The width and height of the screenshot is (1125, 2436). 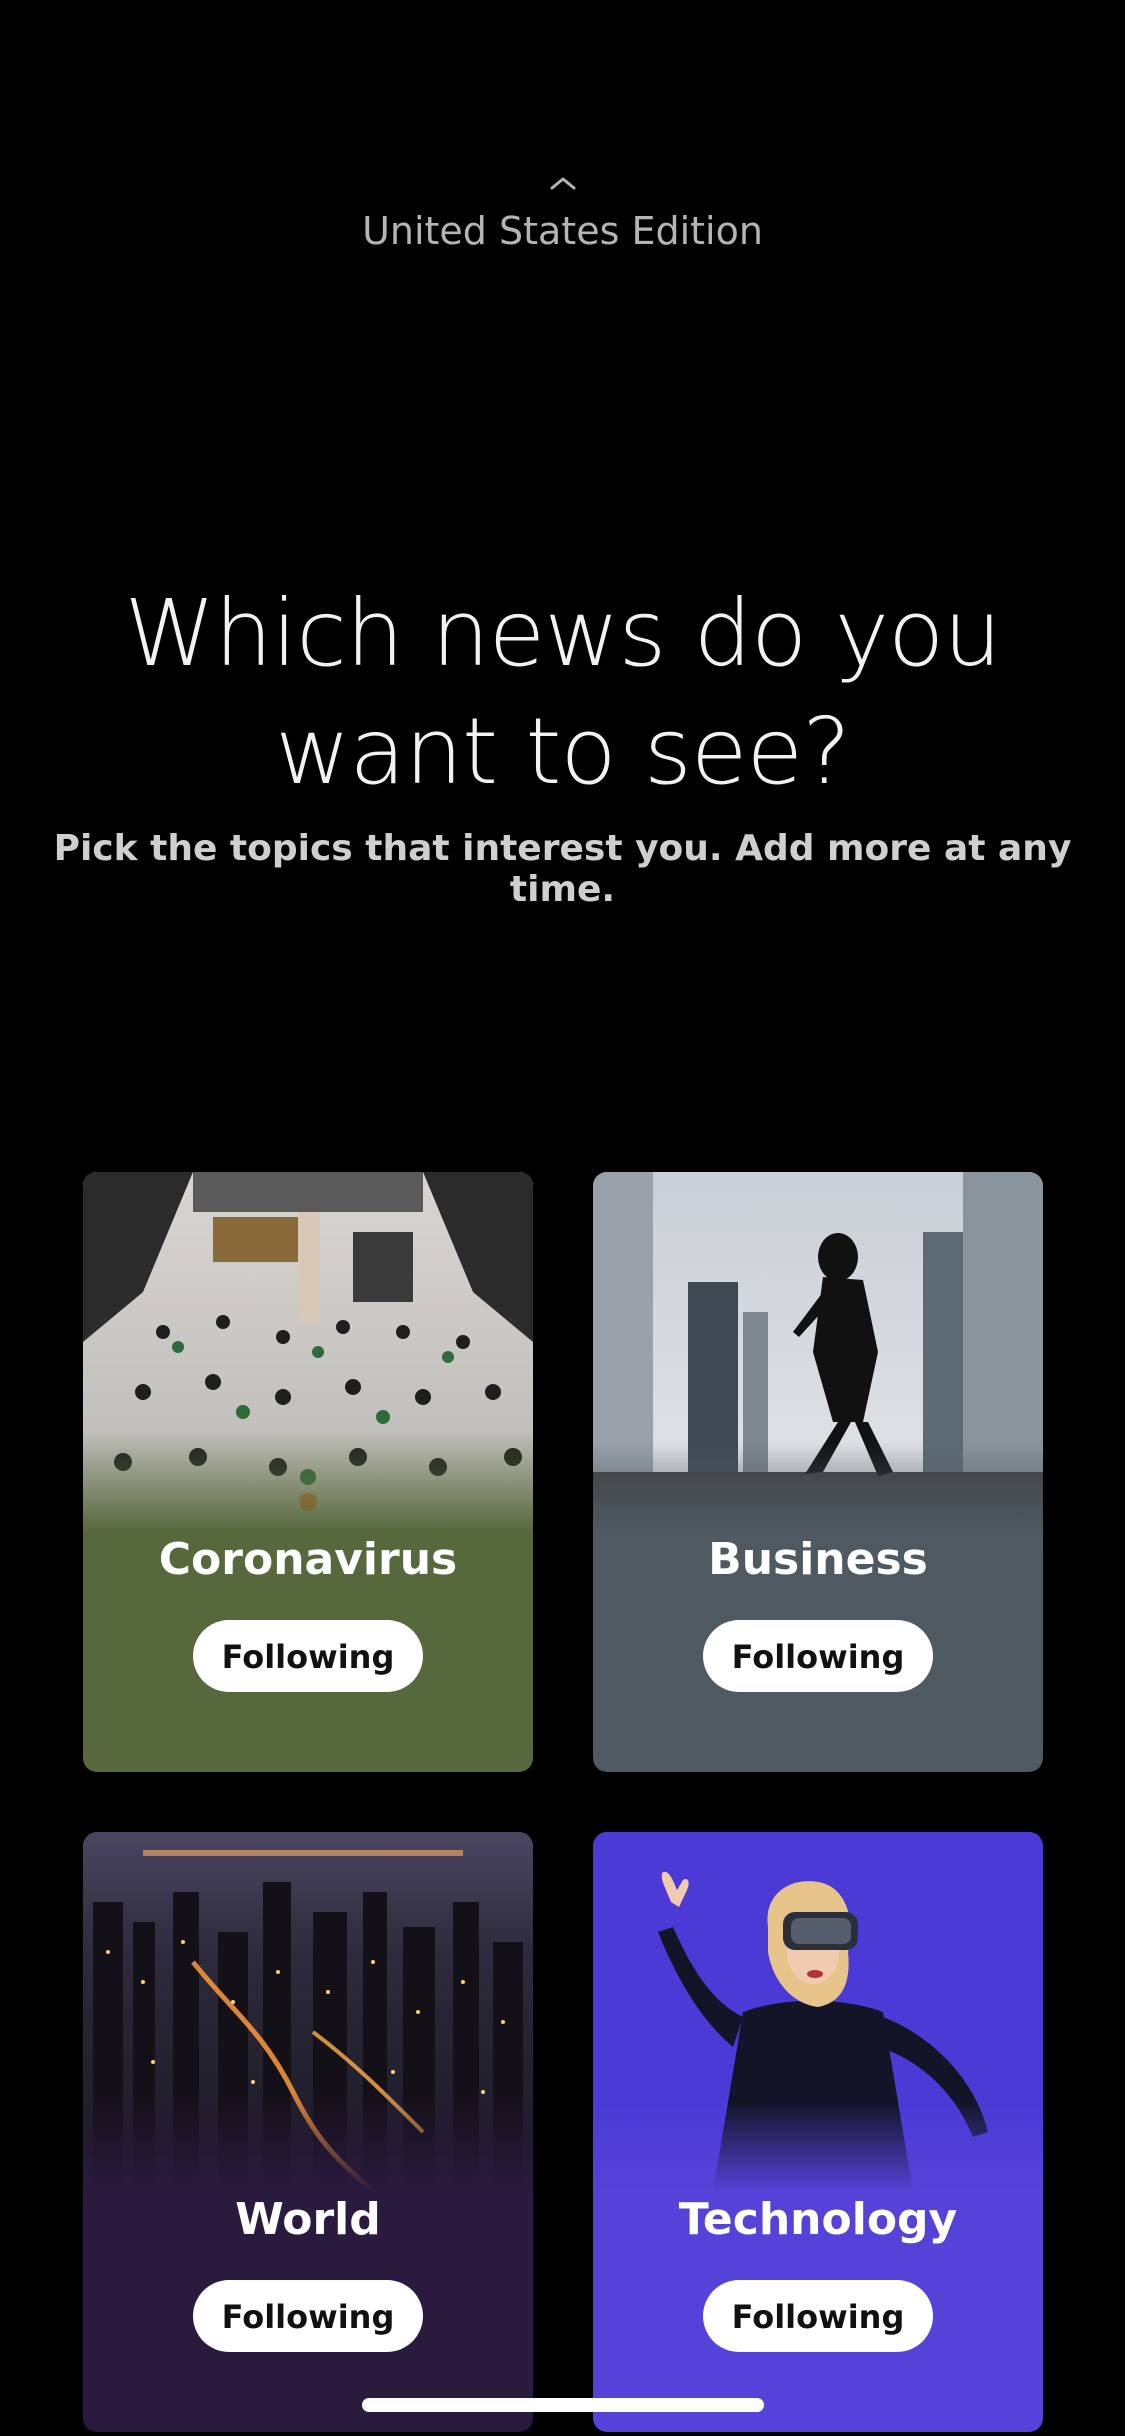 What do you see at coordinates (818, 2219) in the screenshot?
I see `topic-title: Technology` at bounding box center [818, 2219].